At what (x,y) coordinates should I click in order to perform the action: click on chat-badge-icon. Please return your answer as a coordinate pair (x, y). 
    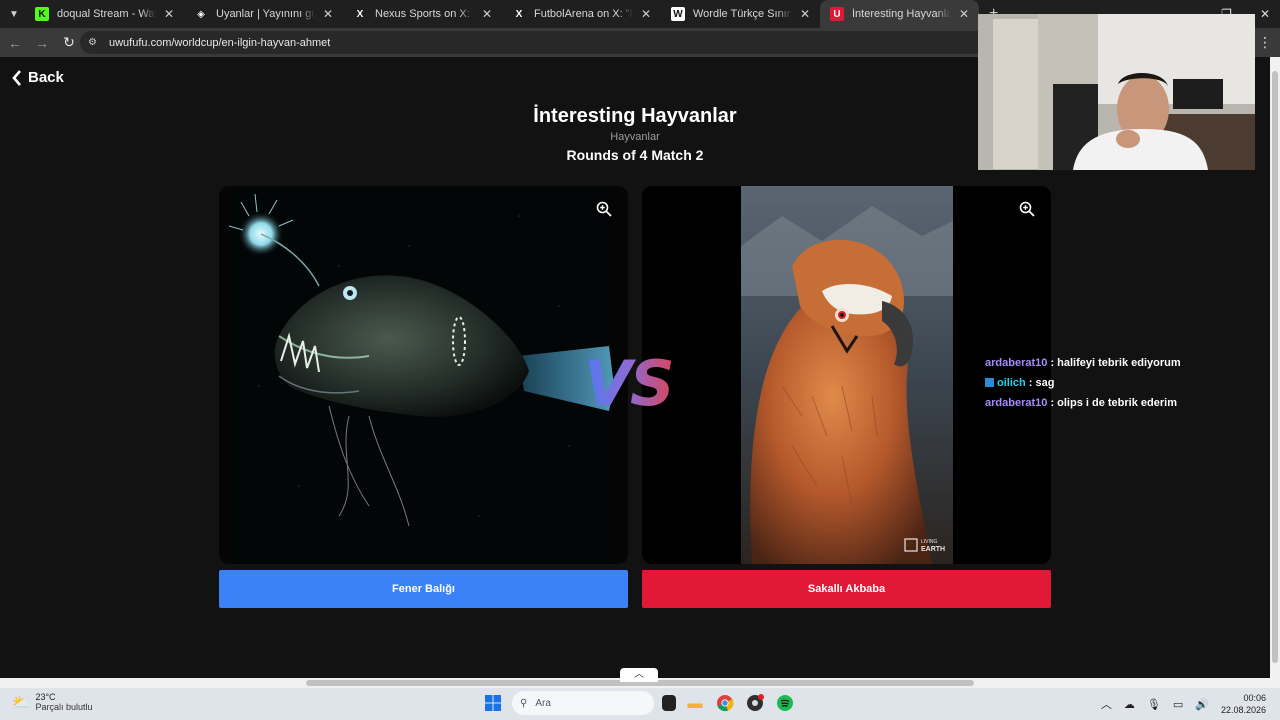
    Looking at the image, I should click on (989, 382).